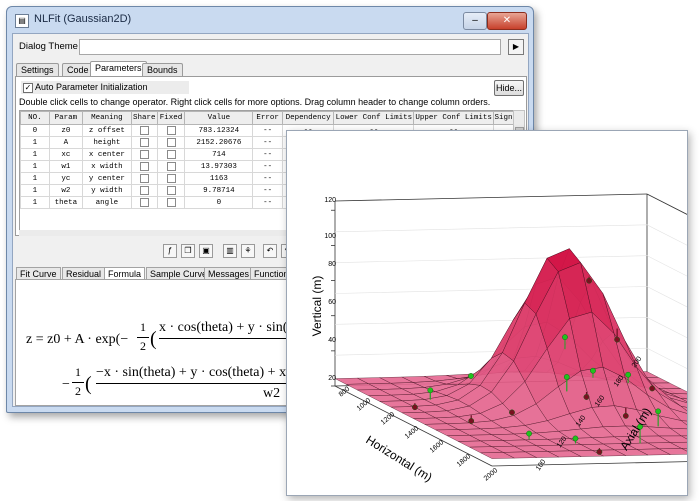 This screenshot has height=501, width=700. I want to click on copy-icon: ❐, so click(188, 251).